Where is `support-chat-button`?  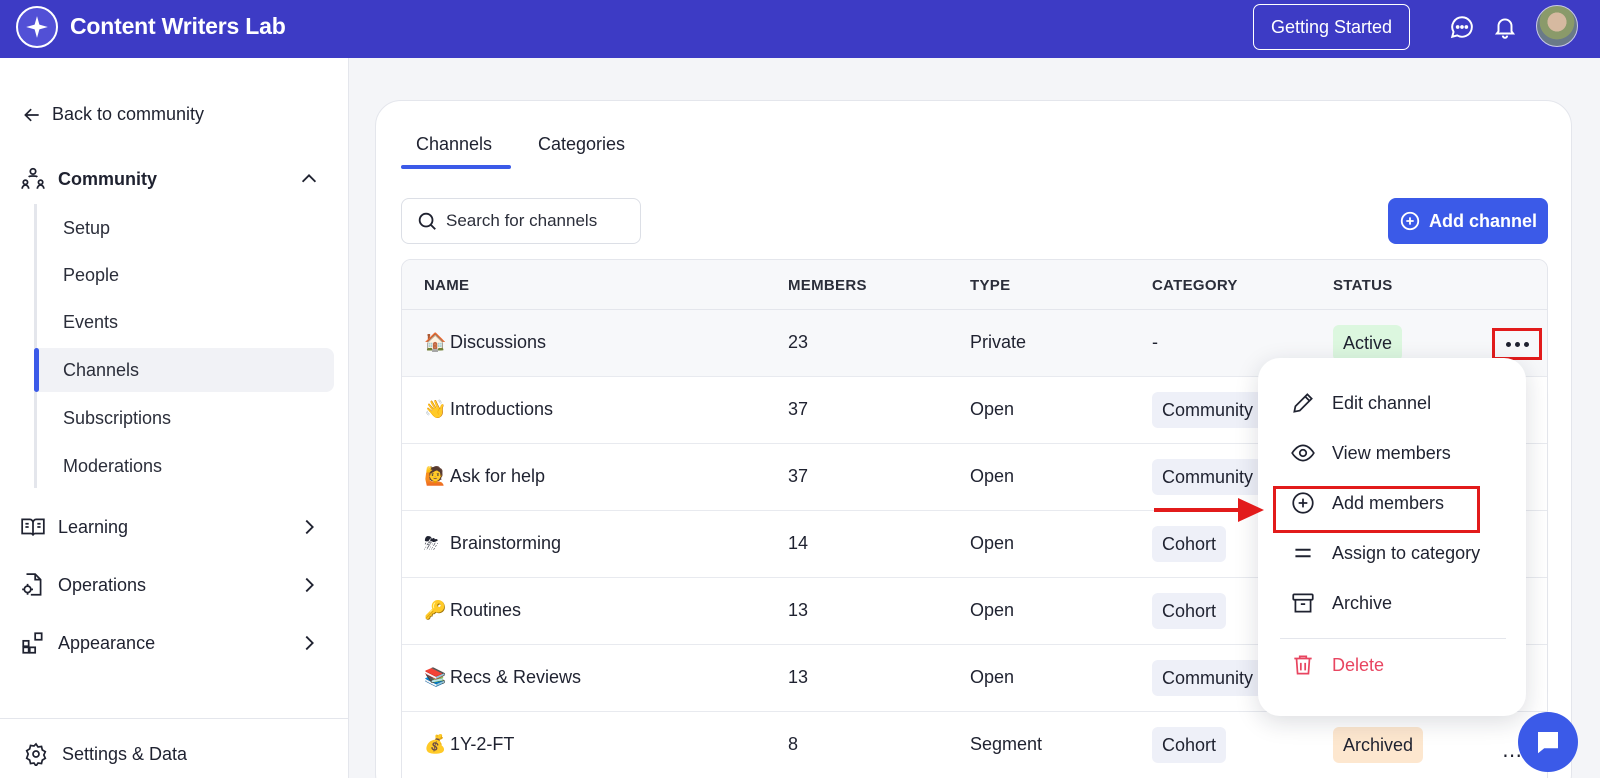
support-chat-button is located at coordinates (1548, 742).